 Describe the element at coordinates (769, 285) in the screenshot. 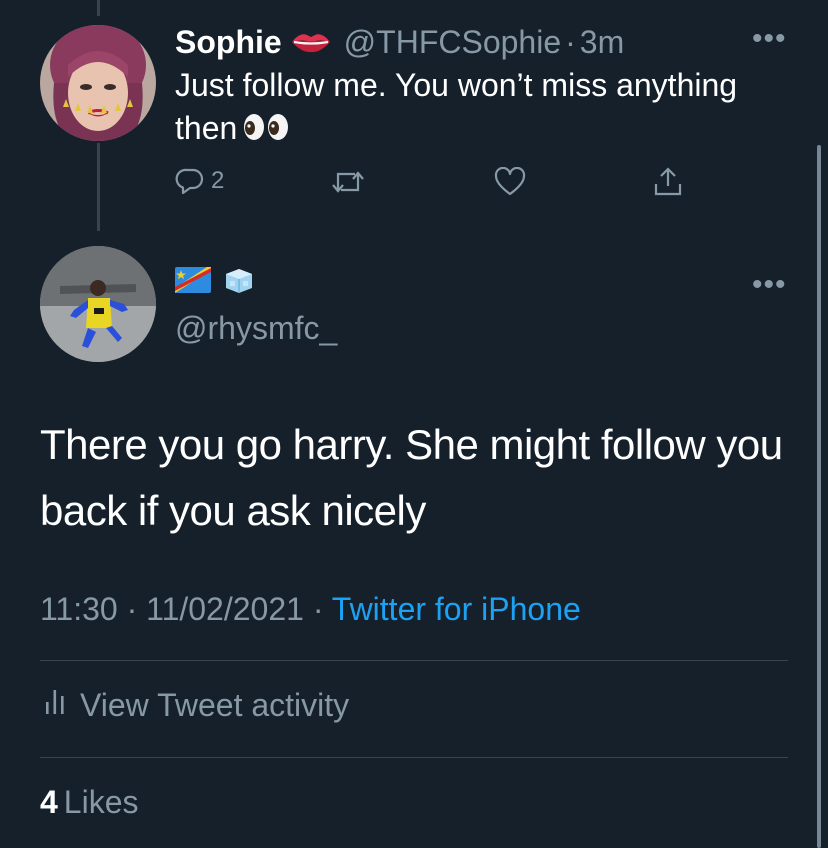

I see `more-options-icon-main: •••` at that location.